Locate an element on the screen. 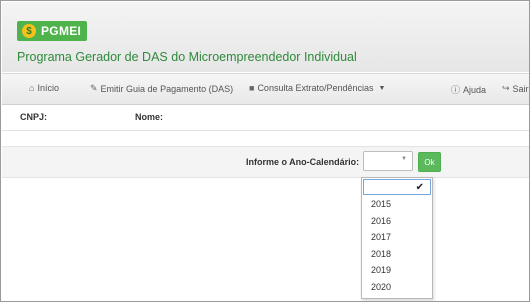 Image resolution: width=530 pixels, height=302 pixels. year-label: Informe o Ano-Calendário: is located at coordinates (303, 162).